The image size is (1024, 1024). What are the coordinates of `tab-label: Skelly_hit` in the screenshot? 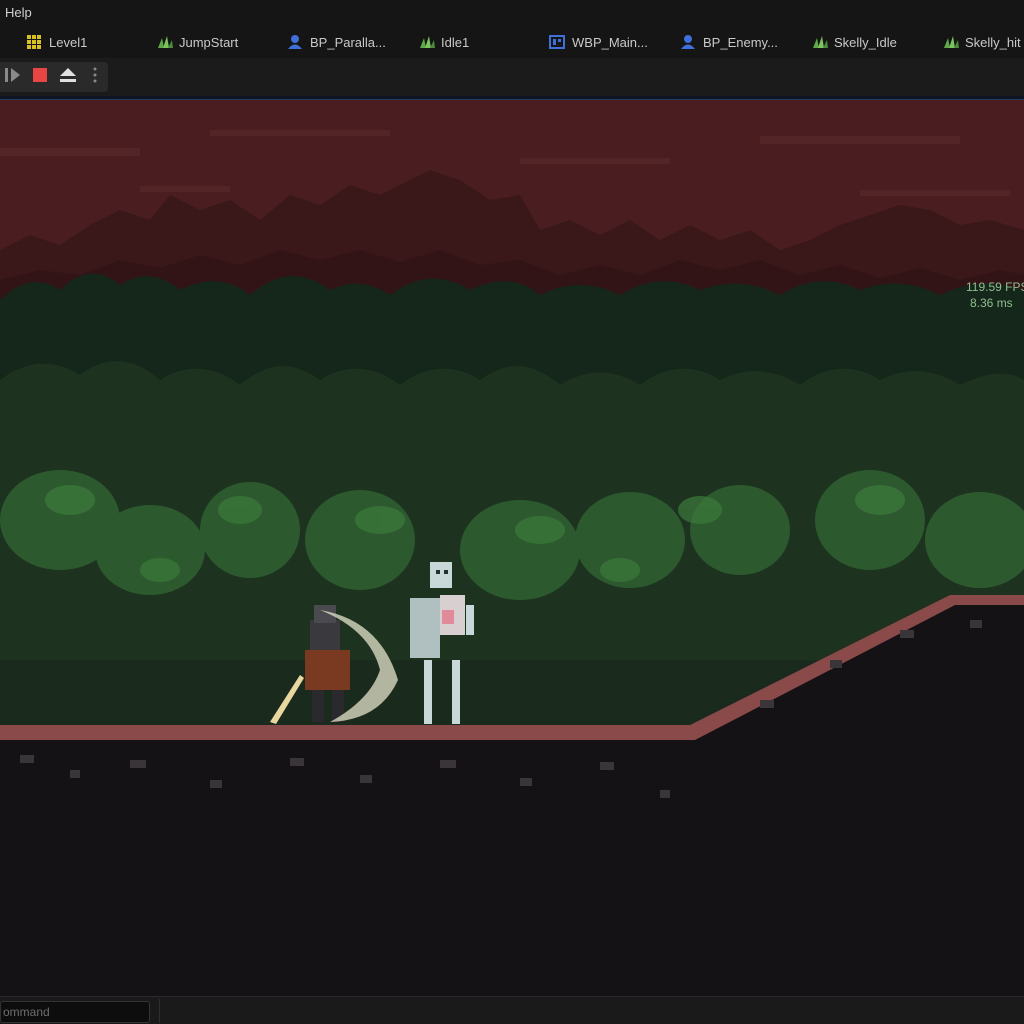 It's located at (993, 42).